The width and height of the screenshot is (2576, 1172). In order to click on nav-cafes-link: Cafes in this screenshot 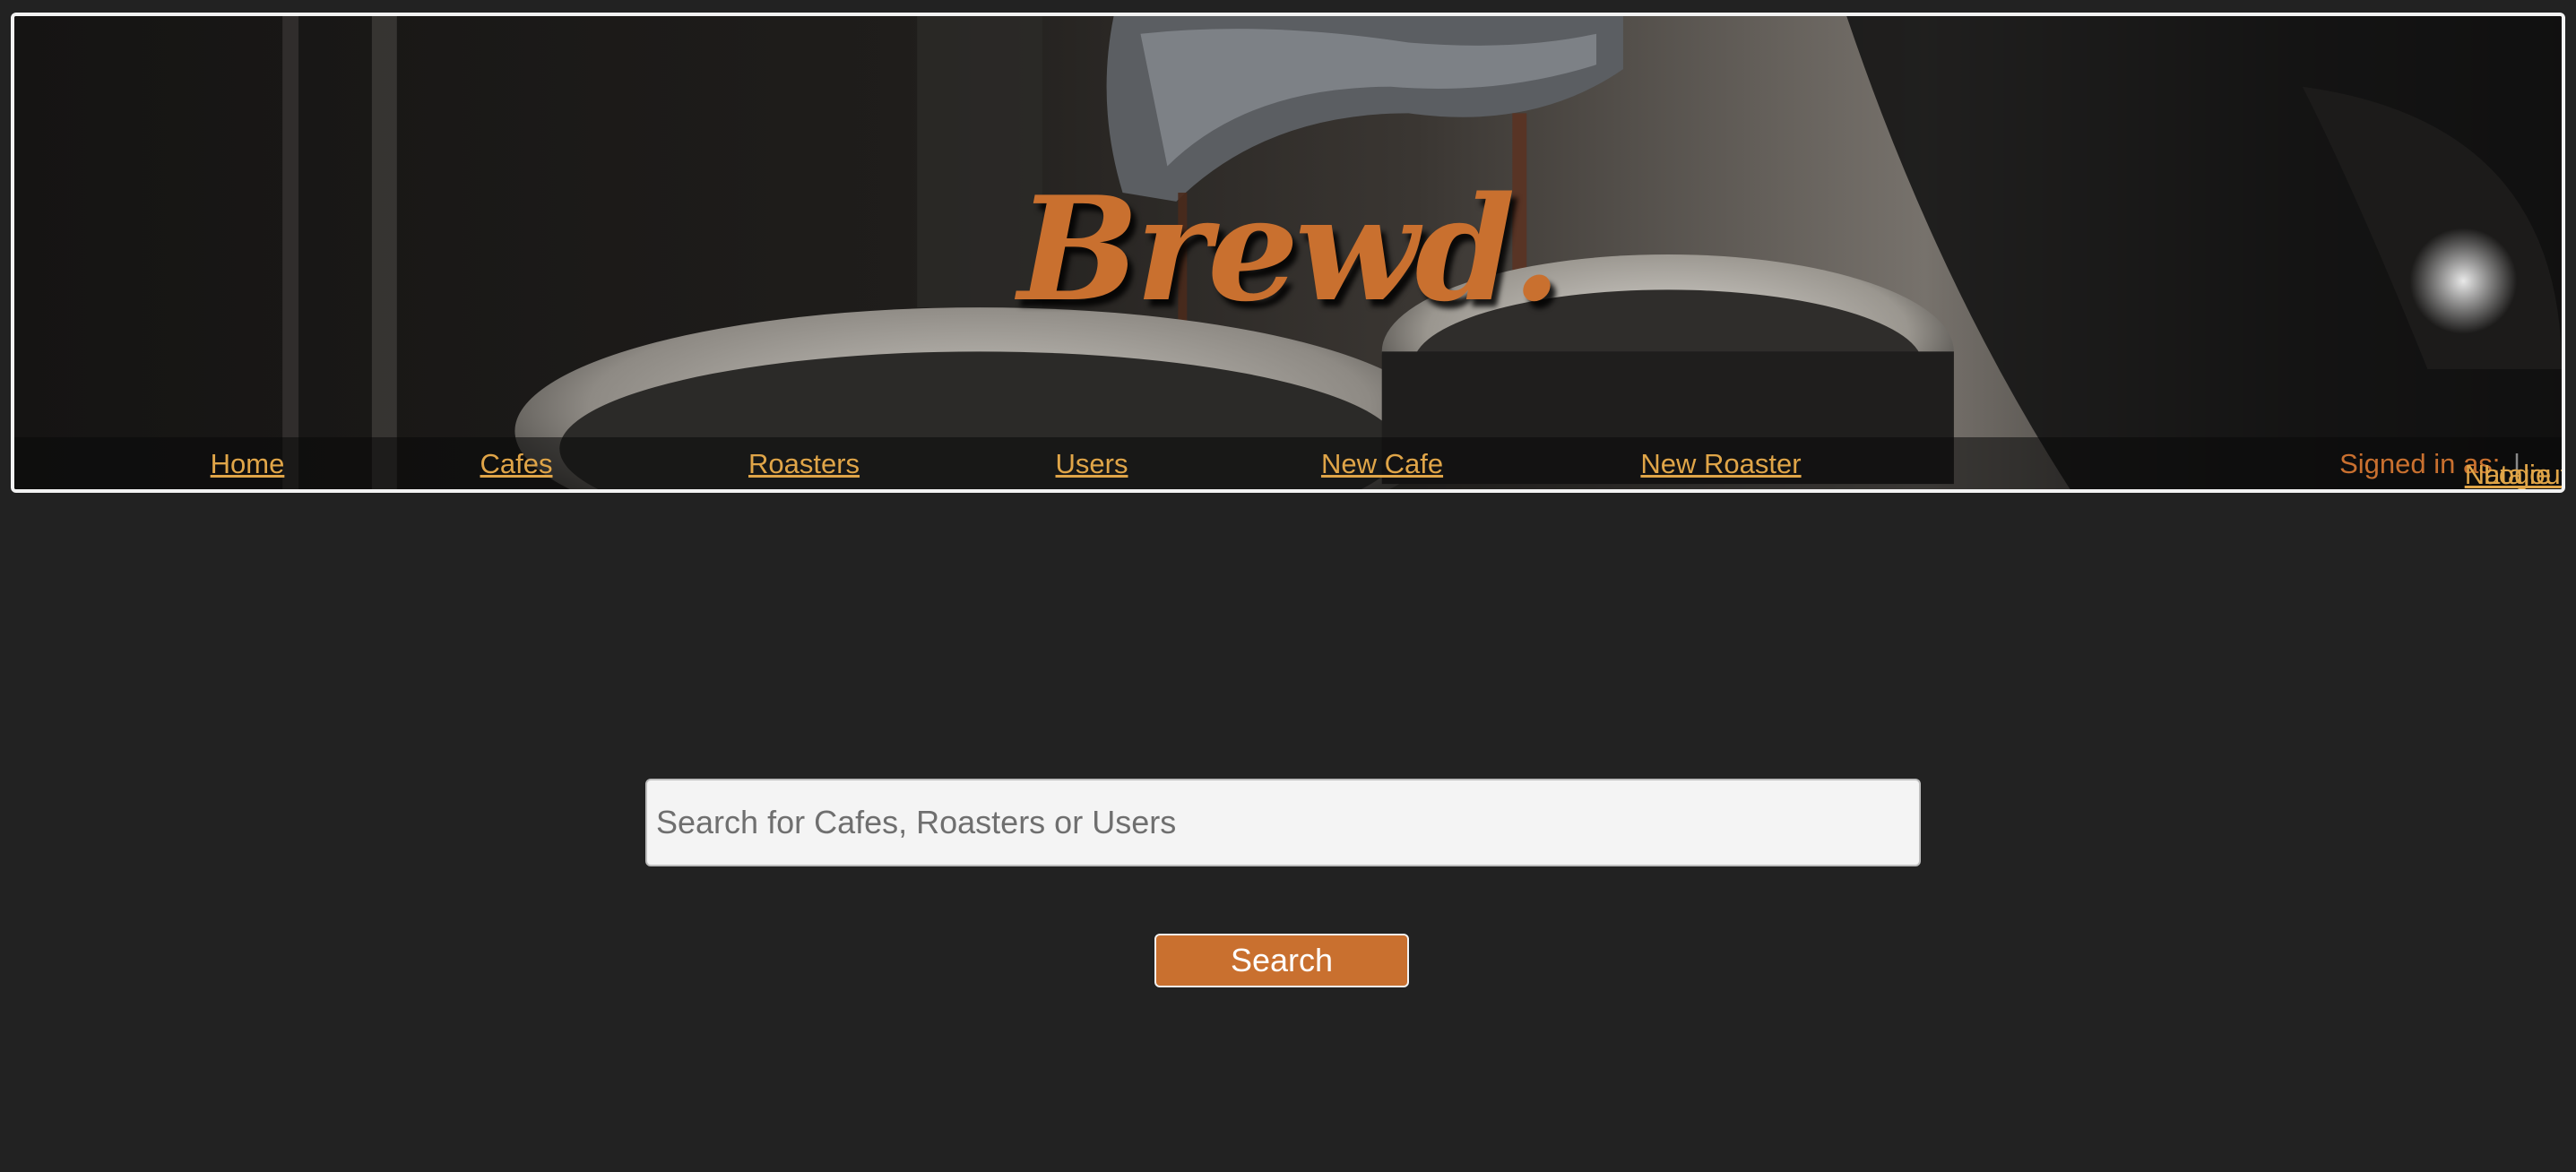, I will do `click(516, 464)`.